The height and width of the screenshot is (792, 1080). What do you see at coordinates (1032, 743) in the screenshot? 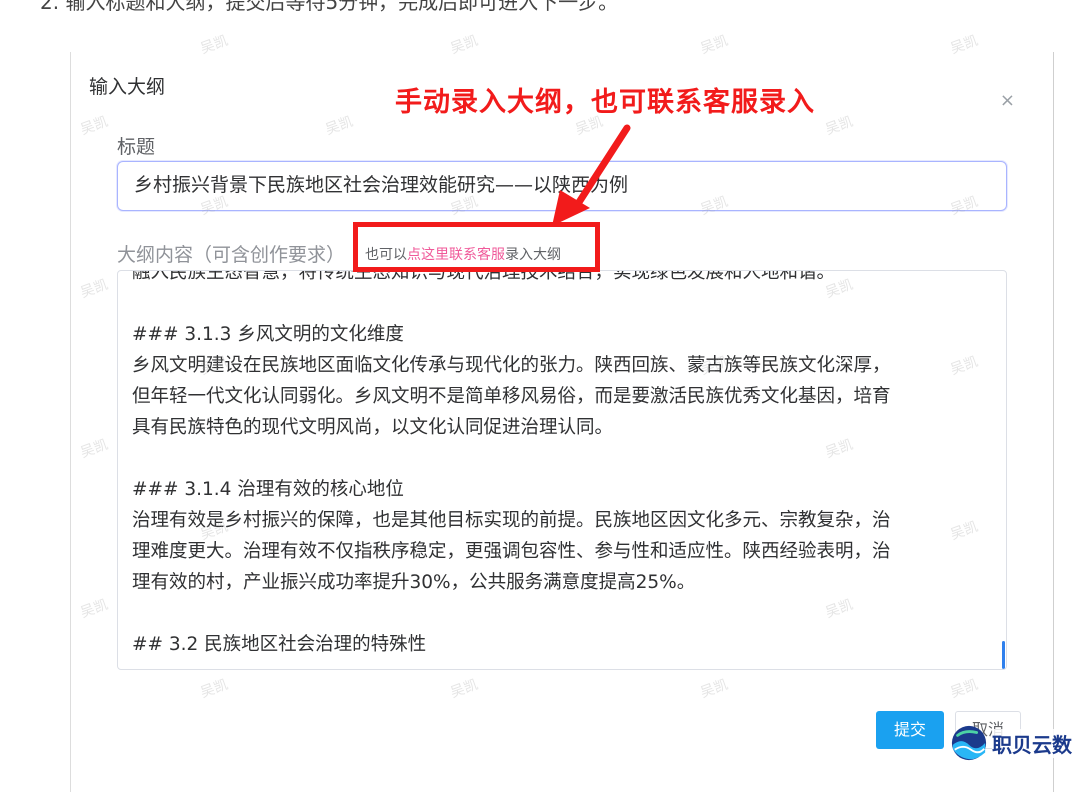
I see `brand-name: 职贝云数` at bounding box center [1032, 743].